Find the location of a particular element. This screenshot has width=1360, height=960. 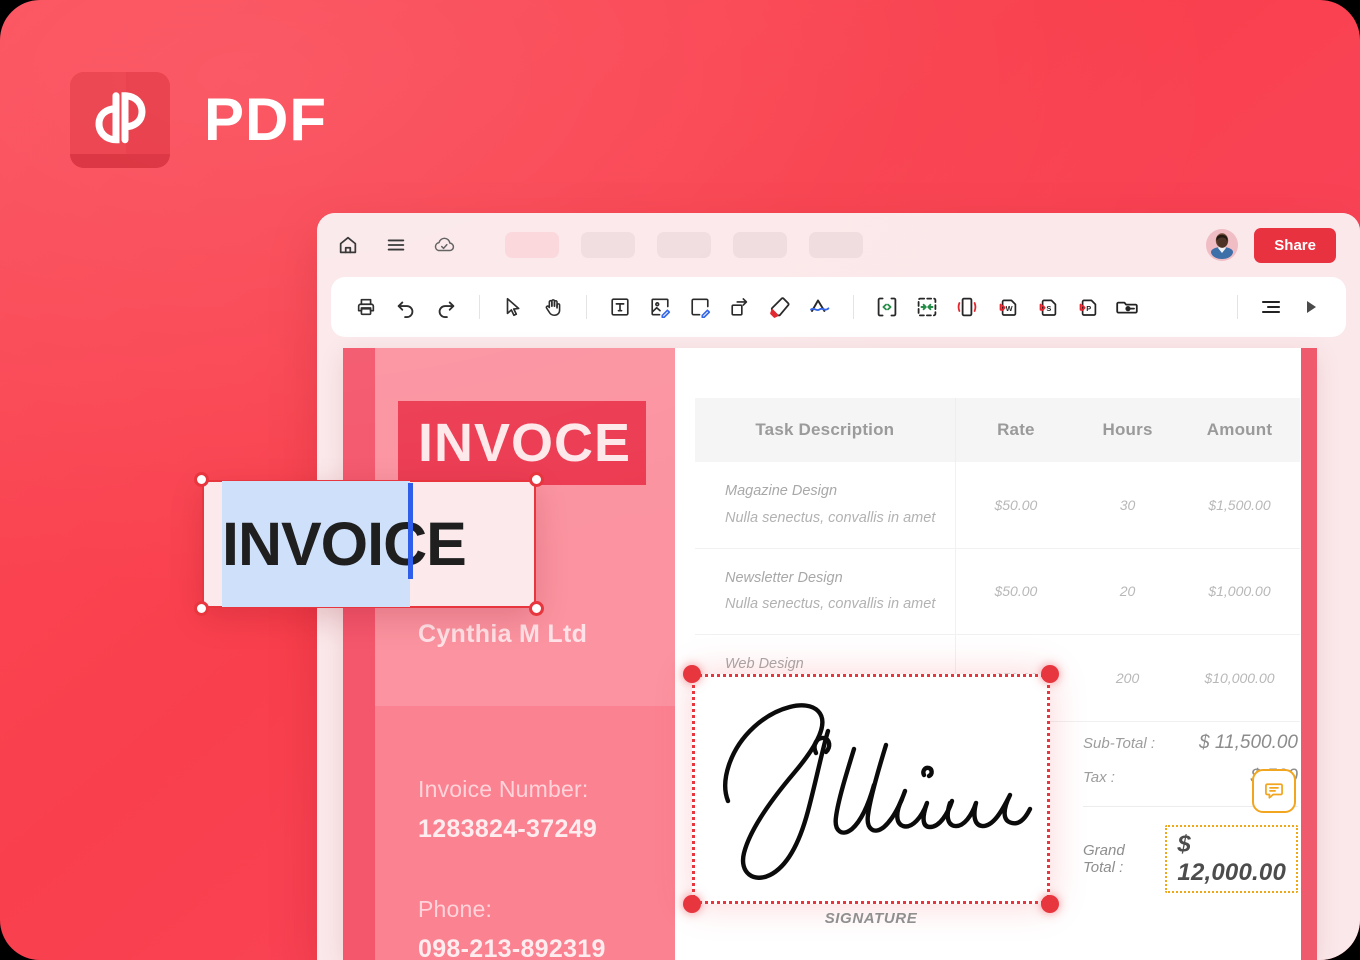

pdf-logo-icon is located at coordinates (120, 120).